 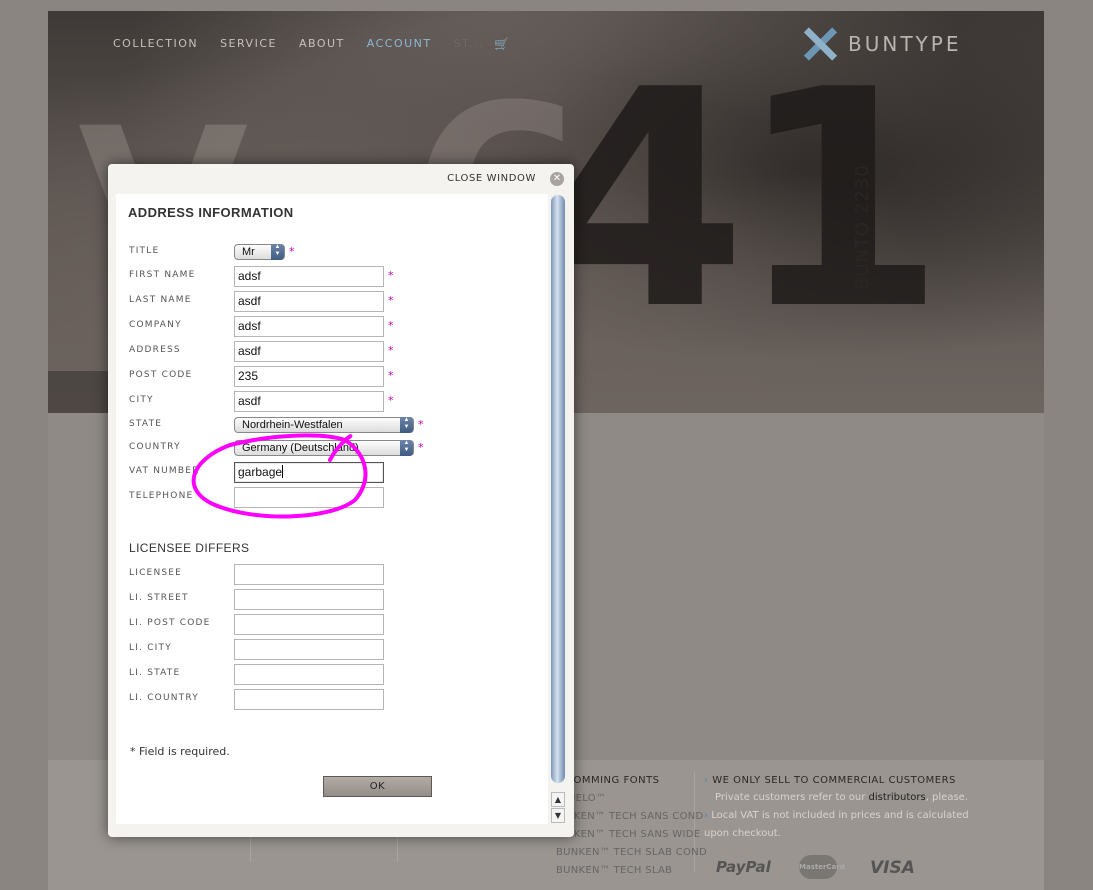 What do you see at coordinates (146, 424) in the screenshot?
I see `state-label: STATE` at bounding box center [146, 424].